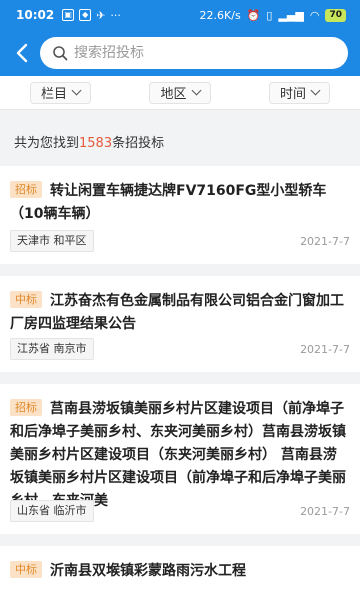 Image resolution: width=360 pixels, height=600 pixels. I want to click on back-button, so click(22, 53).